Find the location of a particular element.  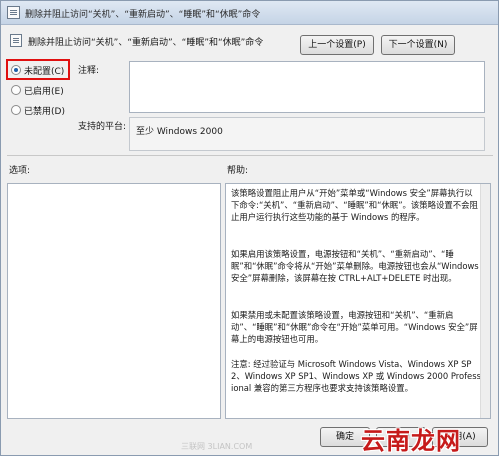

policy-name: 删除并阻止访问“关机”、“重新启动”、“睡眠”和“休眠”命令 is located at coordinates (146, 43).